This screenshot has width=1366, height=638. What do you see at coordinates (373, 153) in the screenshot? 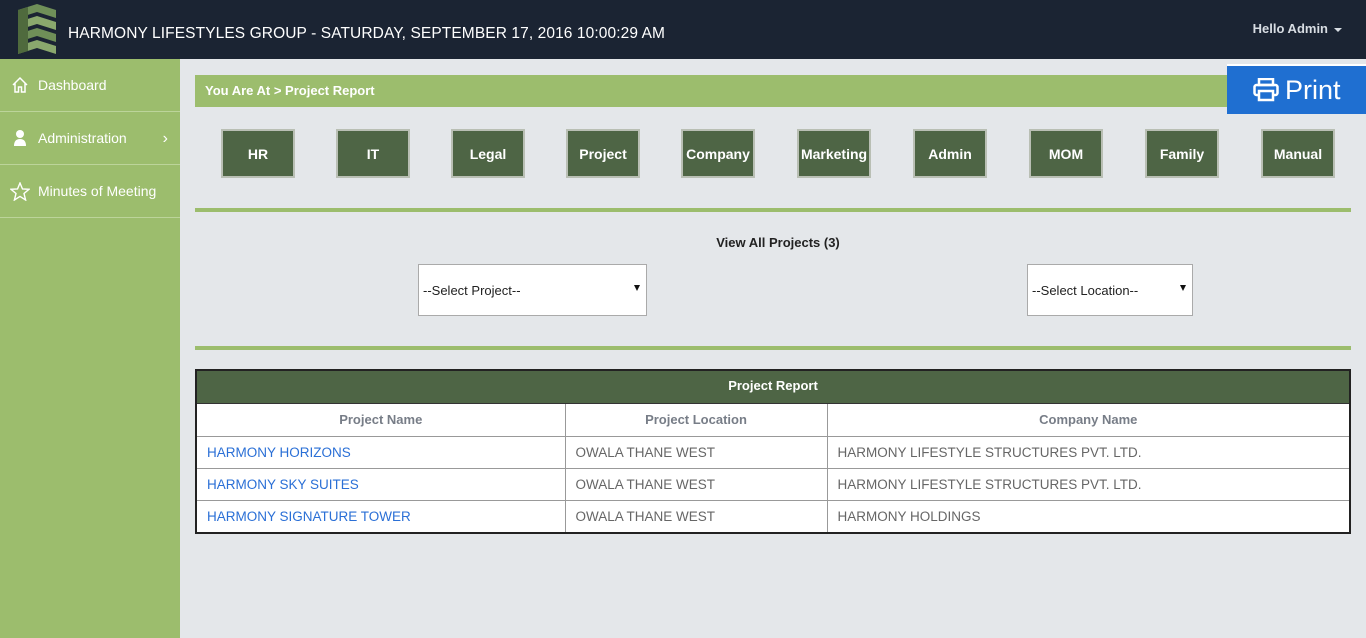
I see `category-button-it: IT` at bounding box center [373, 153].